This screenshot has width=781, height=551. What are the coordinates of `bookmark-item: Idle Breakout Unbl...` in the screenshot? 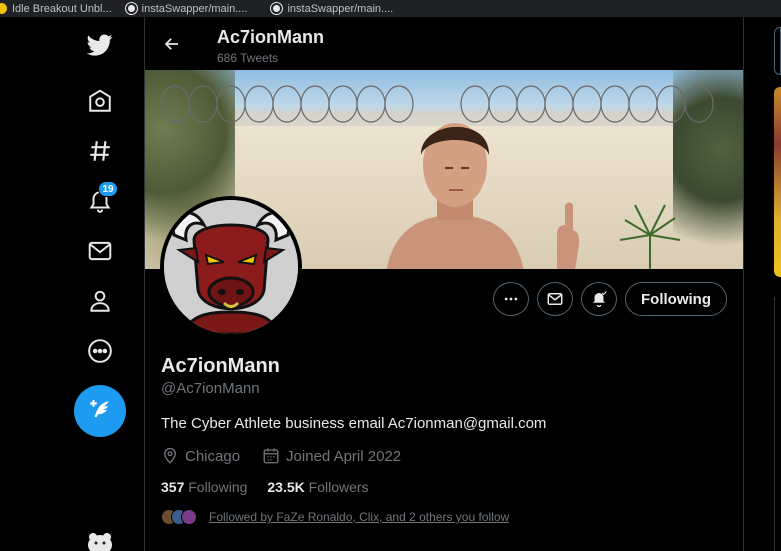 It's located at (61, 9).